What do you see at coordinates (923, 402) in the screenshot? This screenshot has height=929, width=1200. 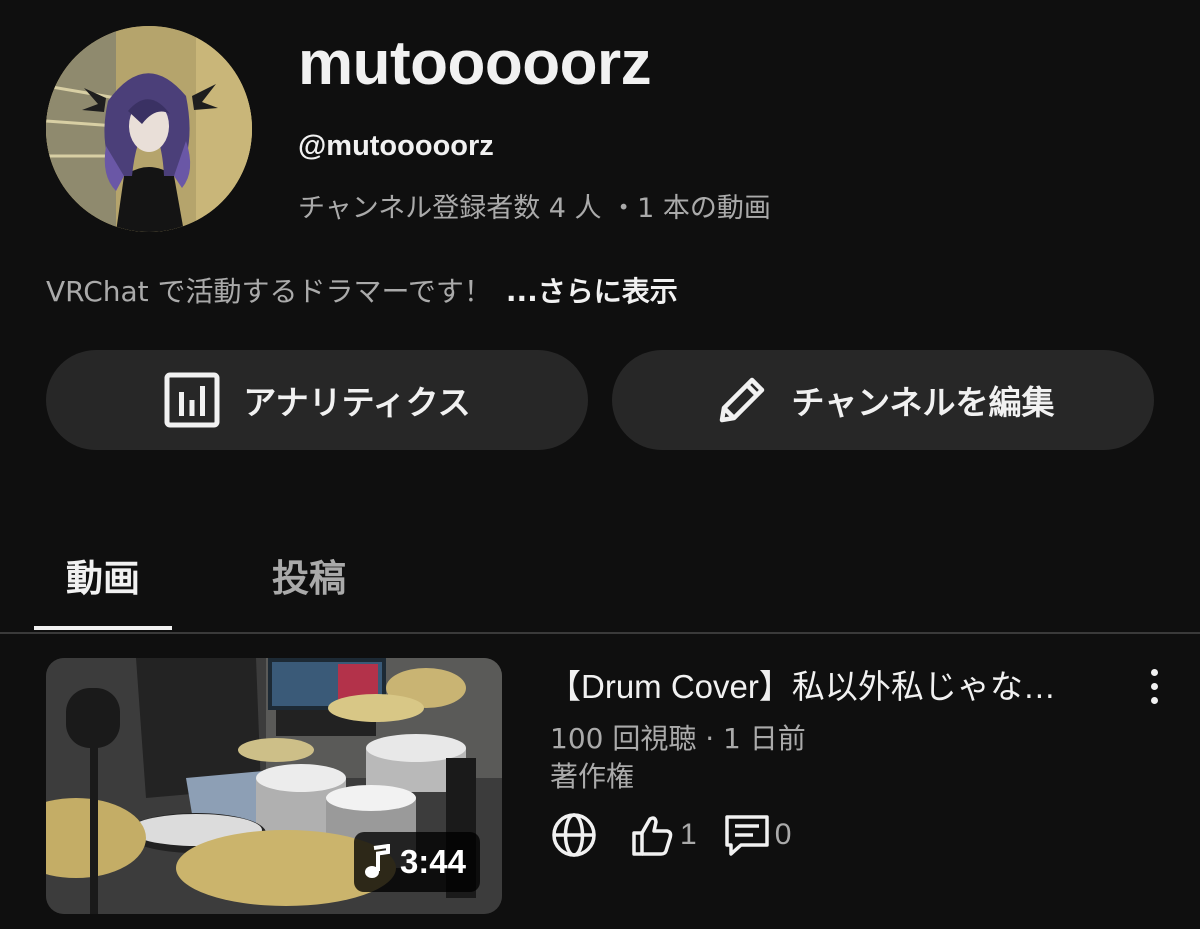 I see `edit-channel-label: チャンネルを編集` at bounding box center [923, 402].